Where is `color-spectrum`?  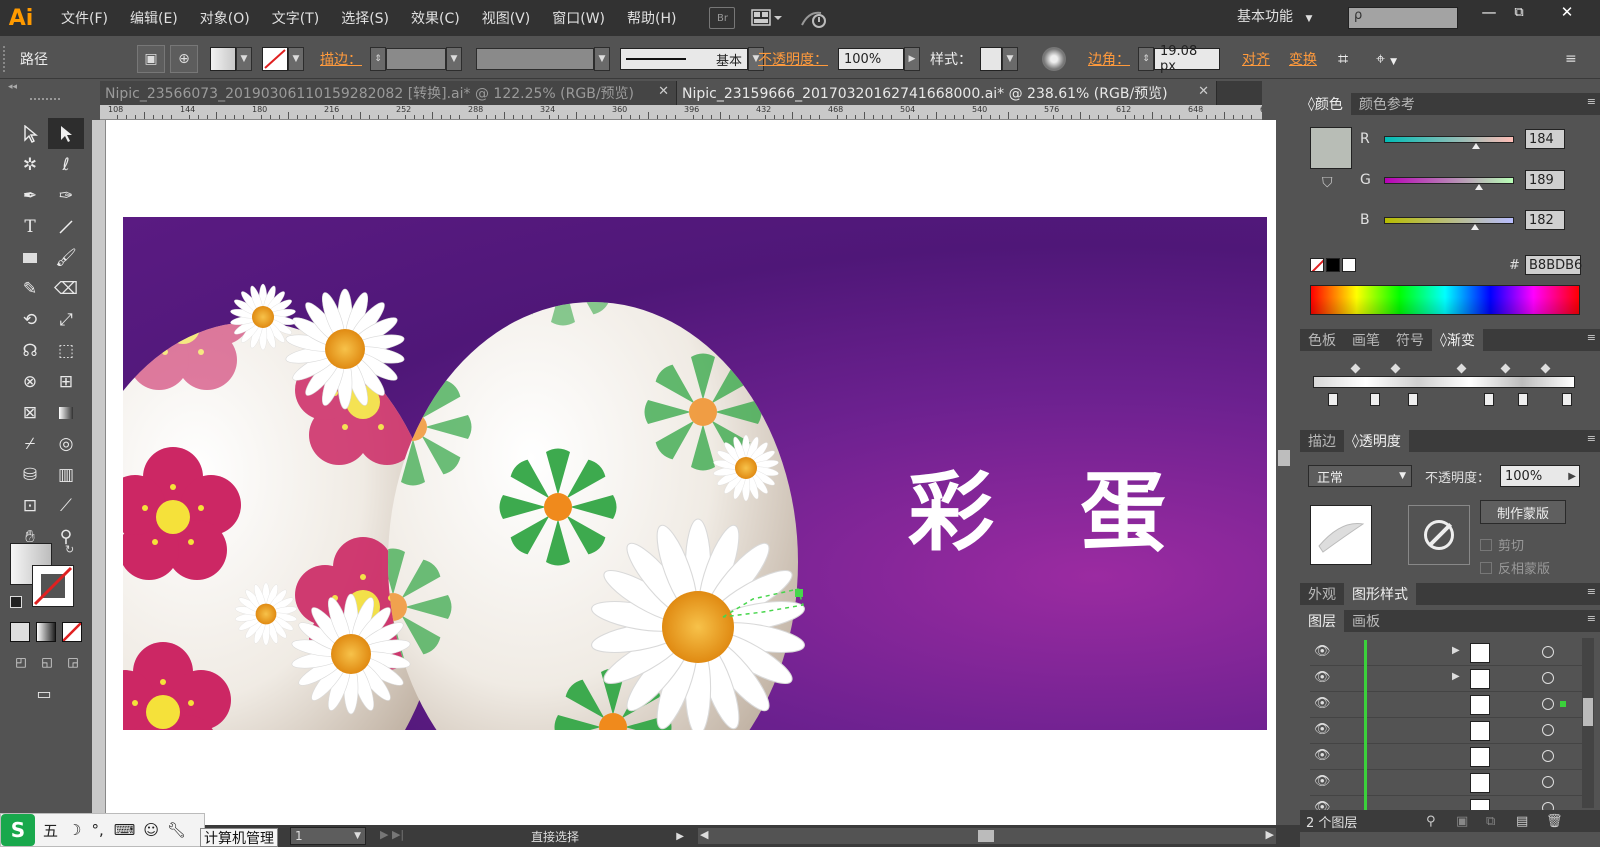 color-spectrum is located at coordinates (1445, 300).